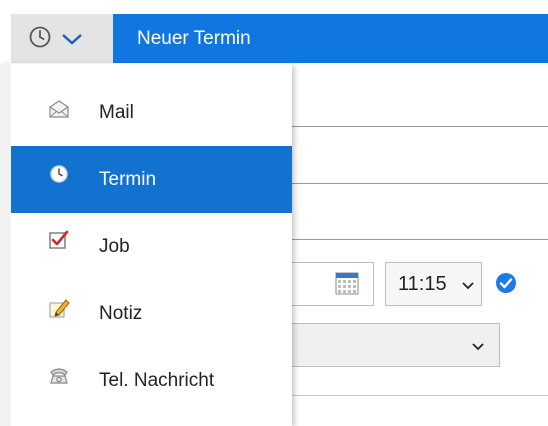 The image size is (548, 426). Describe the element at coordinates (194, 38) in the screenshot. I see `page-title: Neuer Termin` at that location.